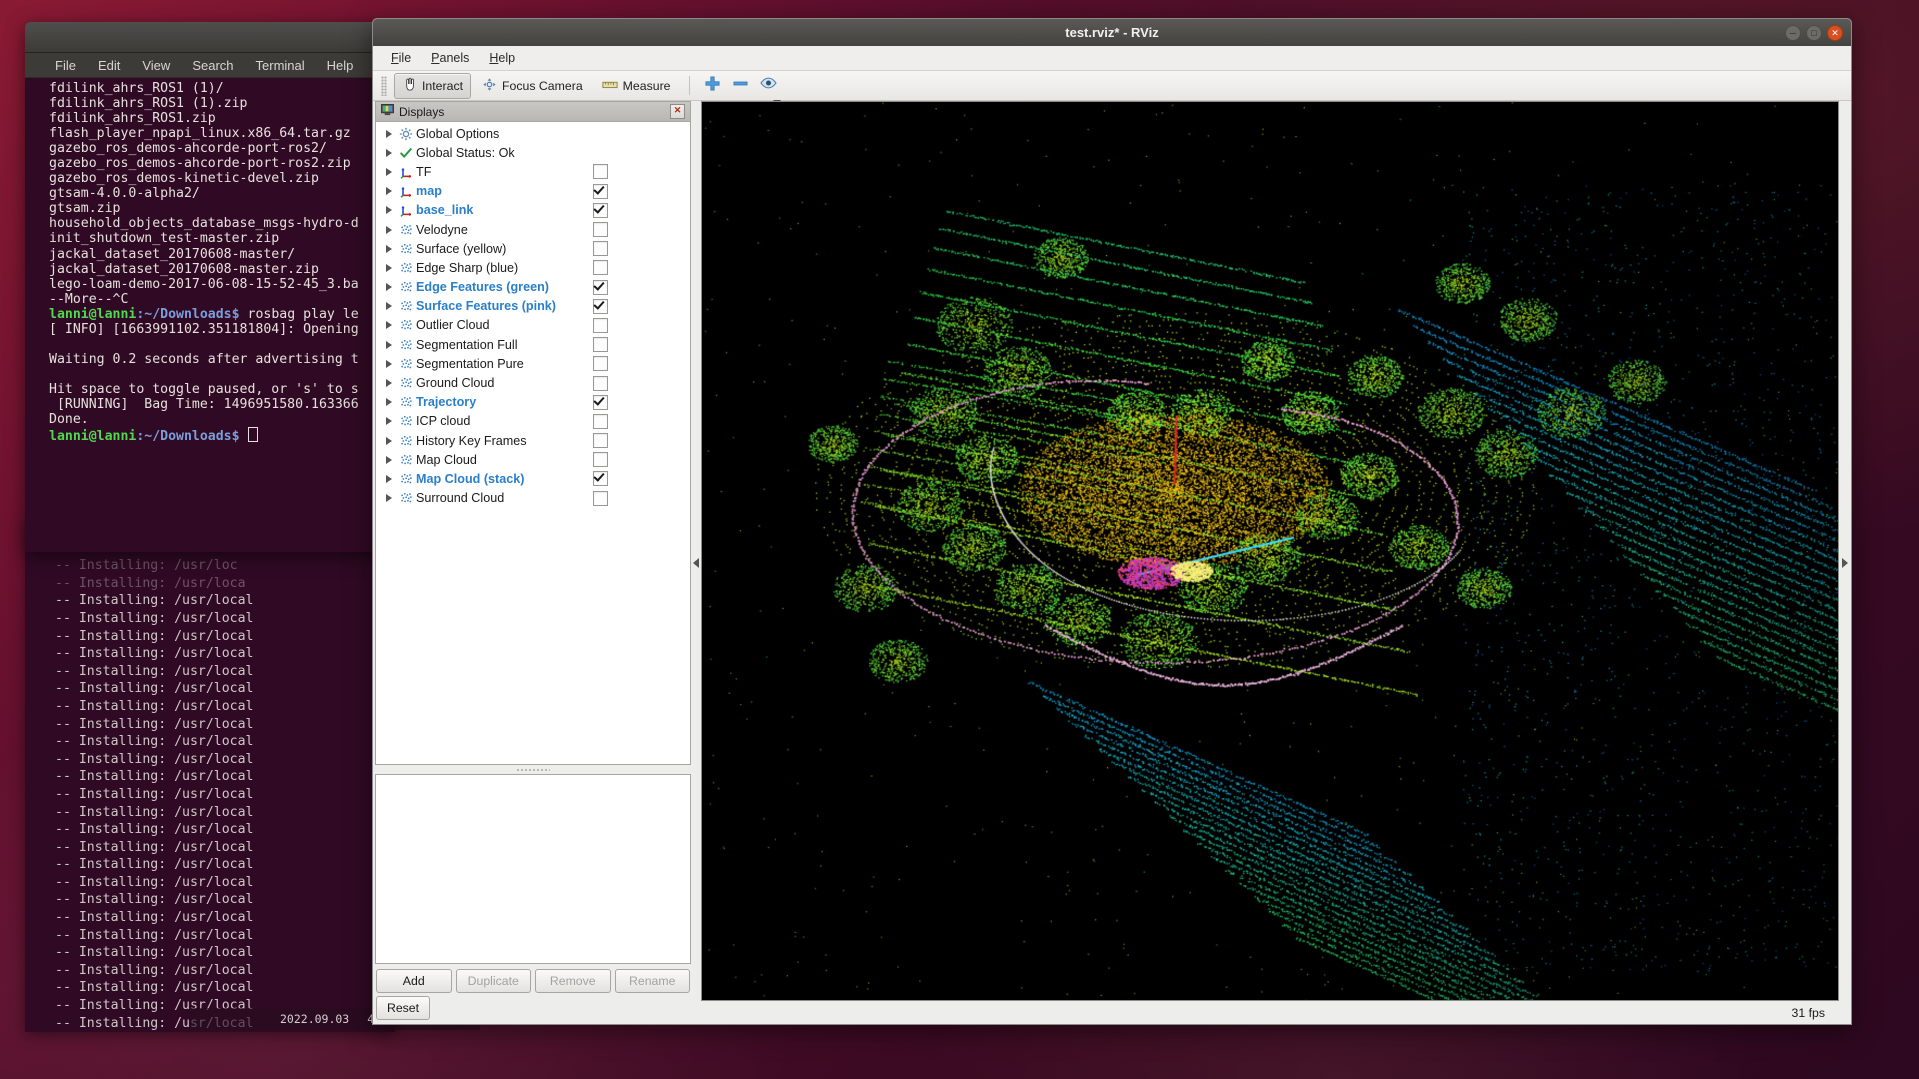  What do you see at coordinates (636, 86) in the screenshot?
I see `measure-tool-button: Measure` at bounding box center [636, 86].